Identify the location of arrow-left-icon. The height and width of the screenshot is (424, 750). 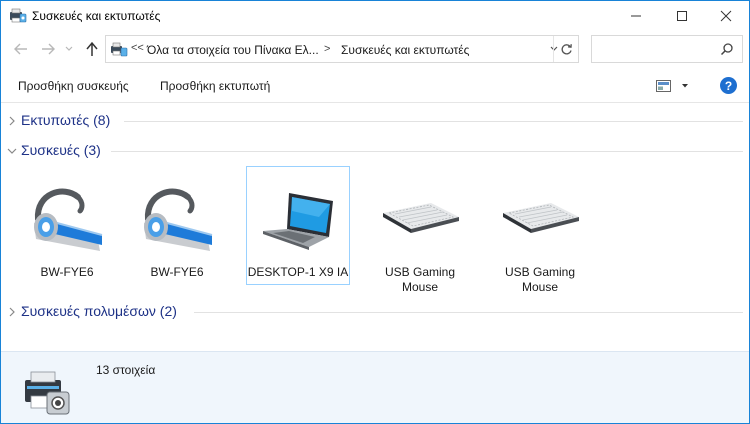
(20, 49).